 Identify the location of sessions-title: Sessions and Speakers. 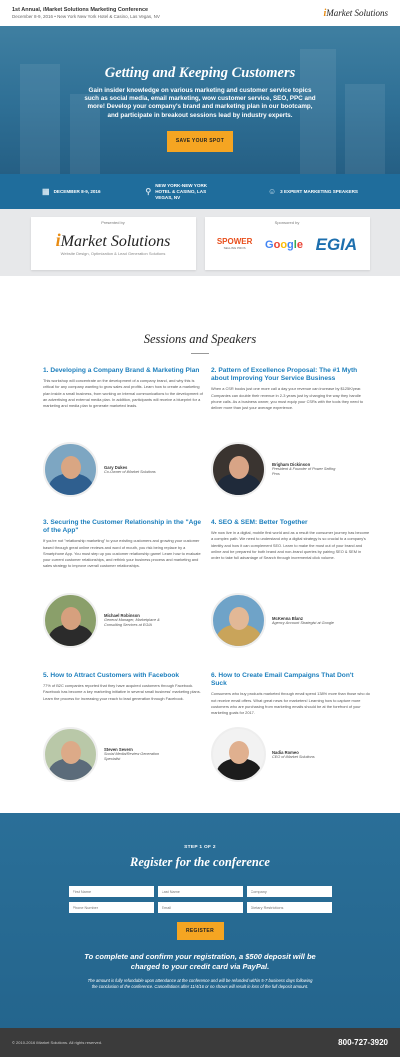
(200, 339).